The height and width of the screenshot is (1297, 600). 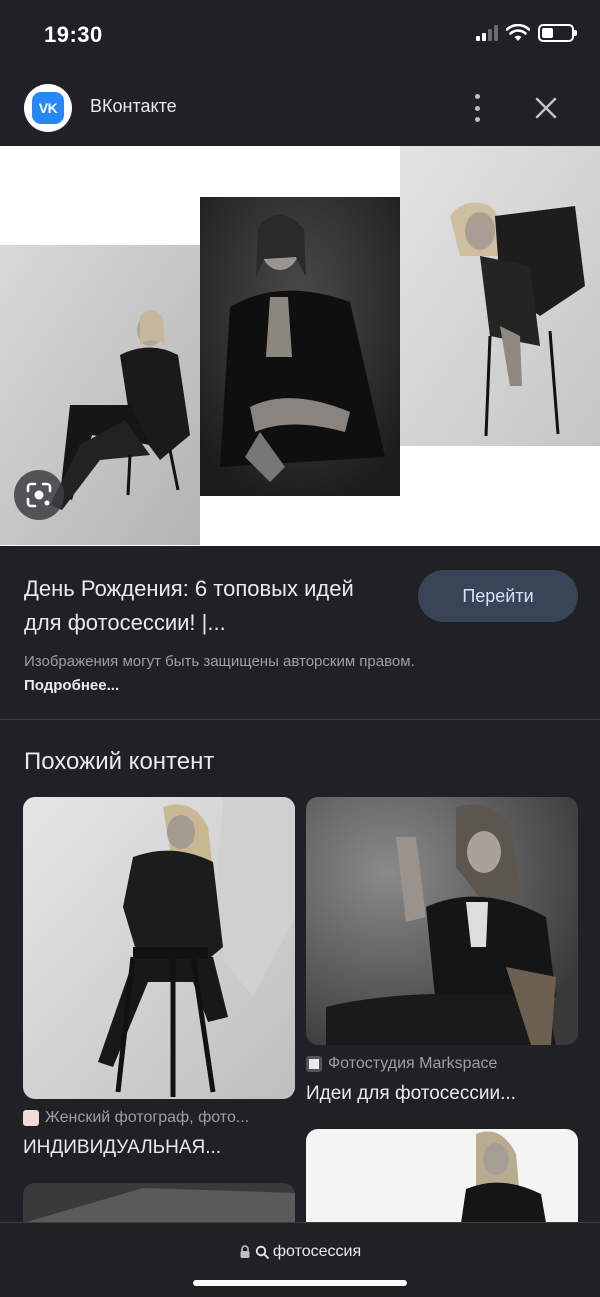 I want to click on related-heading: Похожий контент, so click(x=119, y=761).